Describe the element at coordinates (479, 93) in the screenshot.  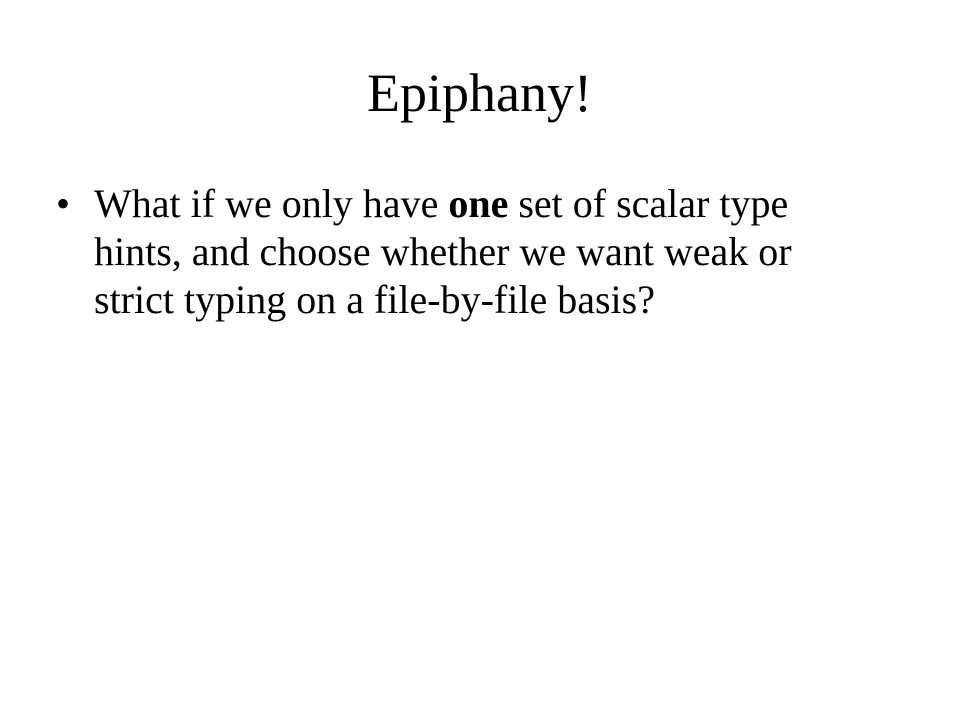
I see `slide-title: Epiphany!` at that location.